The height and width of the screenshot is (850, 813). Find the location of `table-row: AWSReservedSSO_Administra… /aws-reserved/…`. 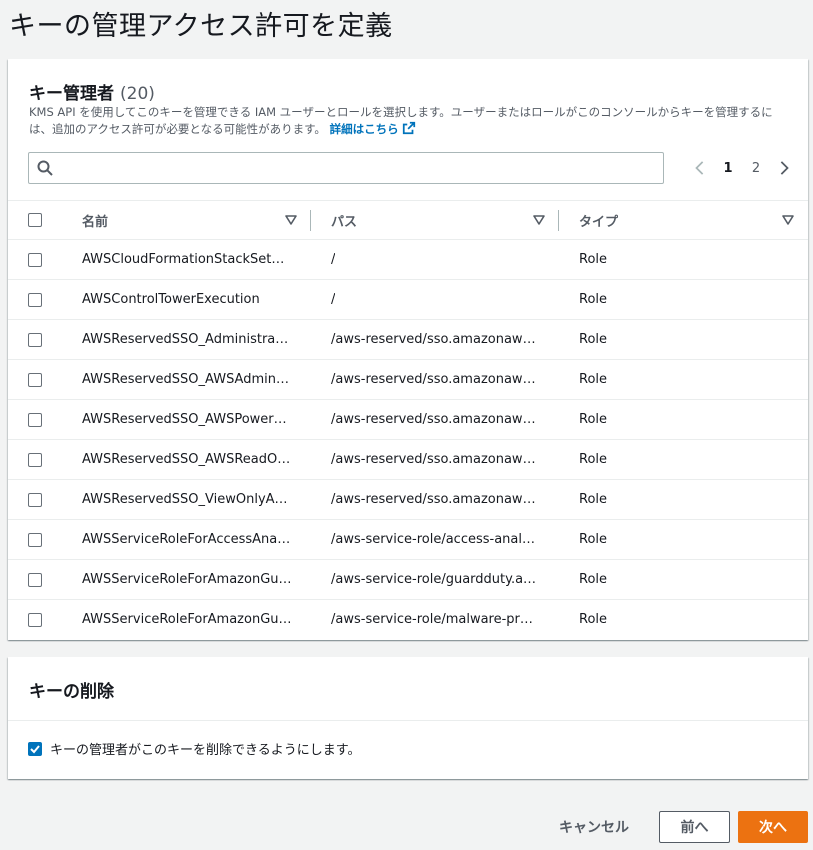

table-row: AWSReservedSSO_Administra… /aws-reserved/… is located at coordinates (408, 339).